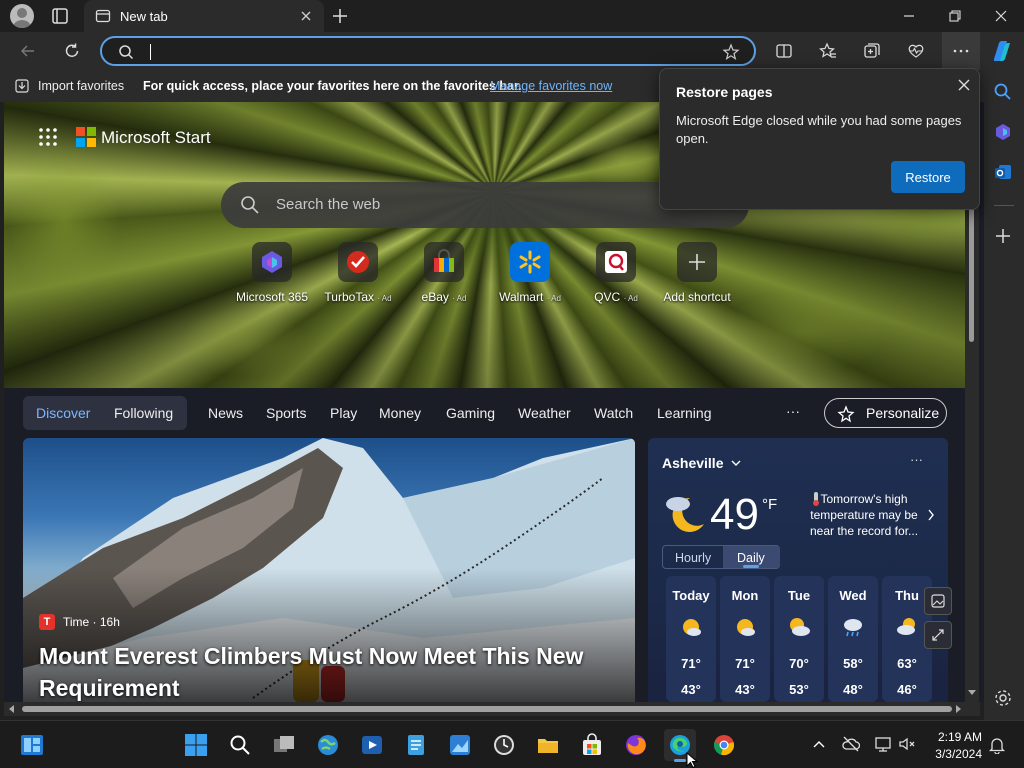 The height and width of the screenshot is (768, 1024). I want to click on taskbar-app-chrome, so click(724, 745).